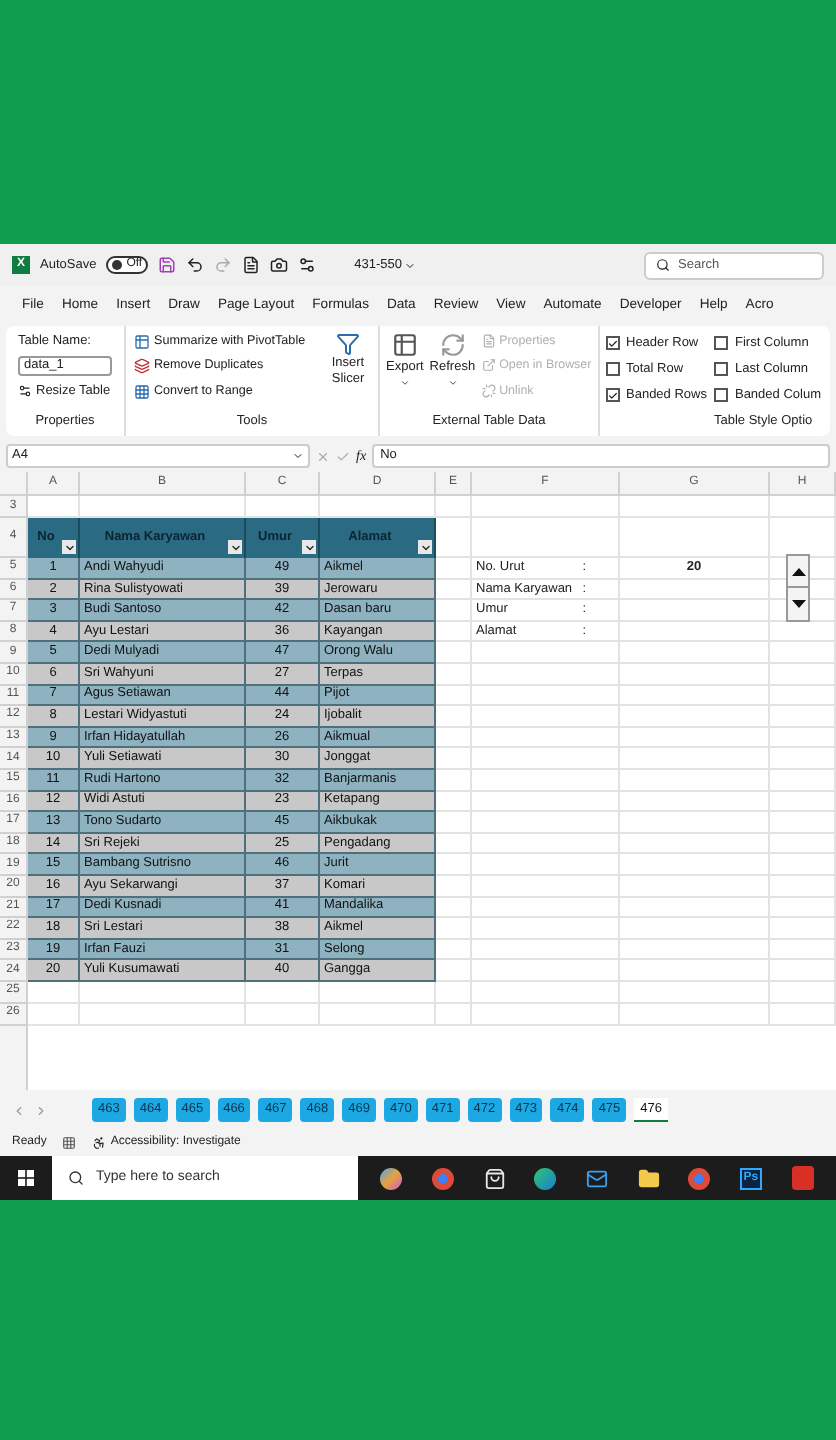 The width and height of the screenshot is (836, 1440). What do you see at coordinates (223, 265) in the screenshot?
I see `redo-icon` at bounding box center [223, 265].